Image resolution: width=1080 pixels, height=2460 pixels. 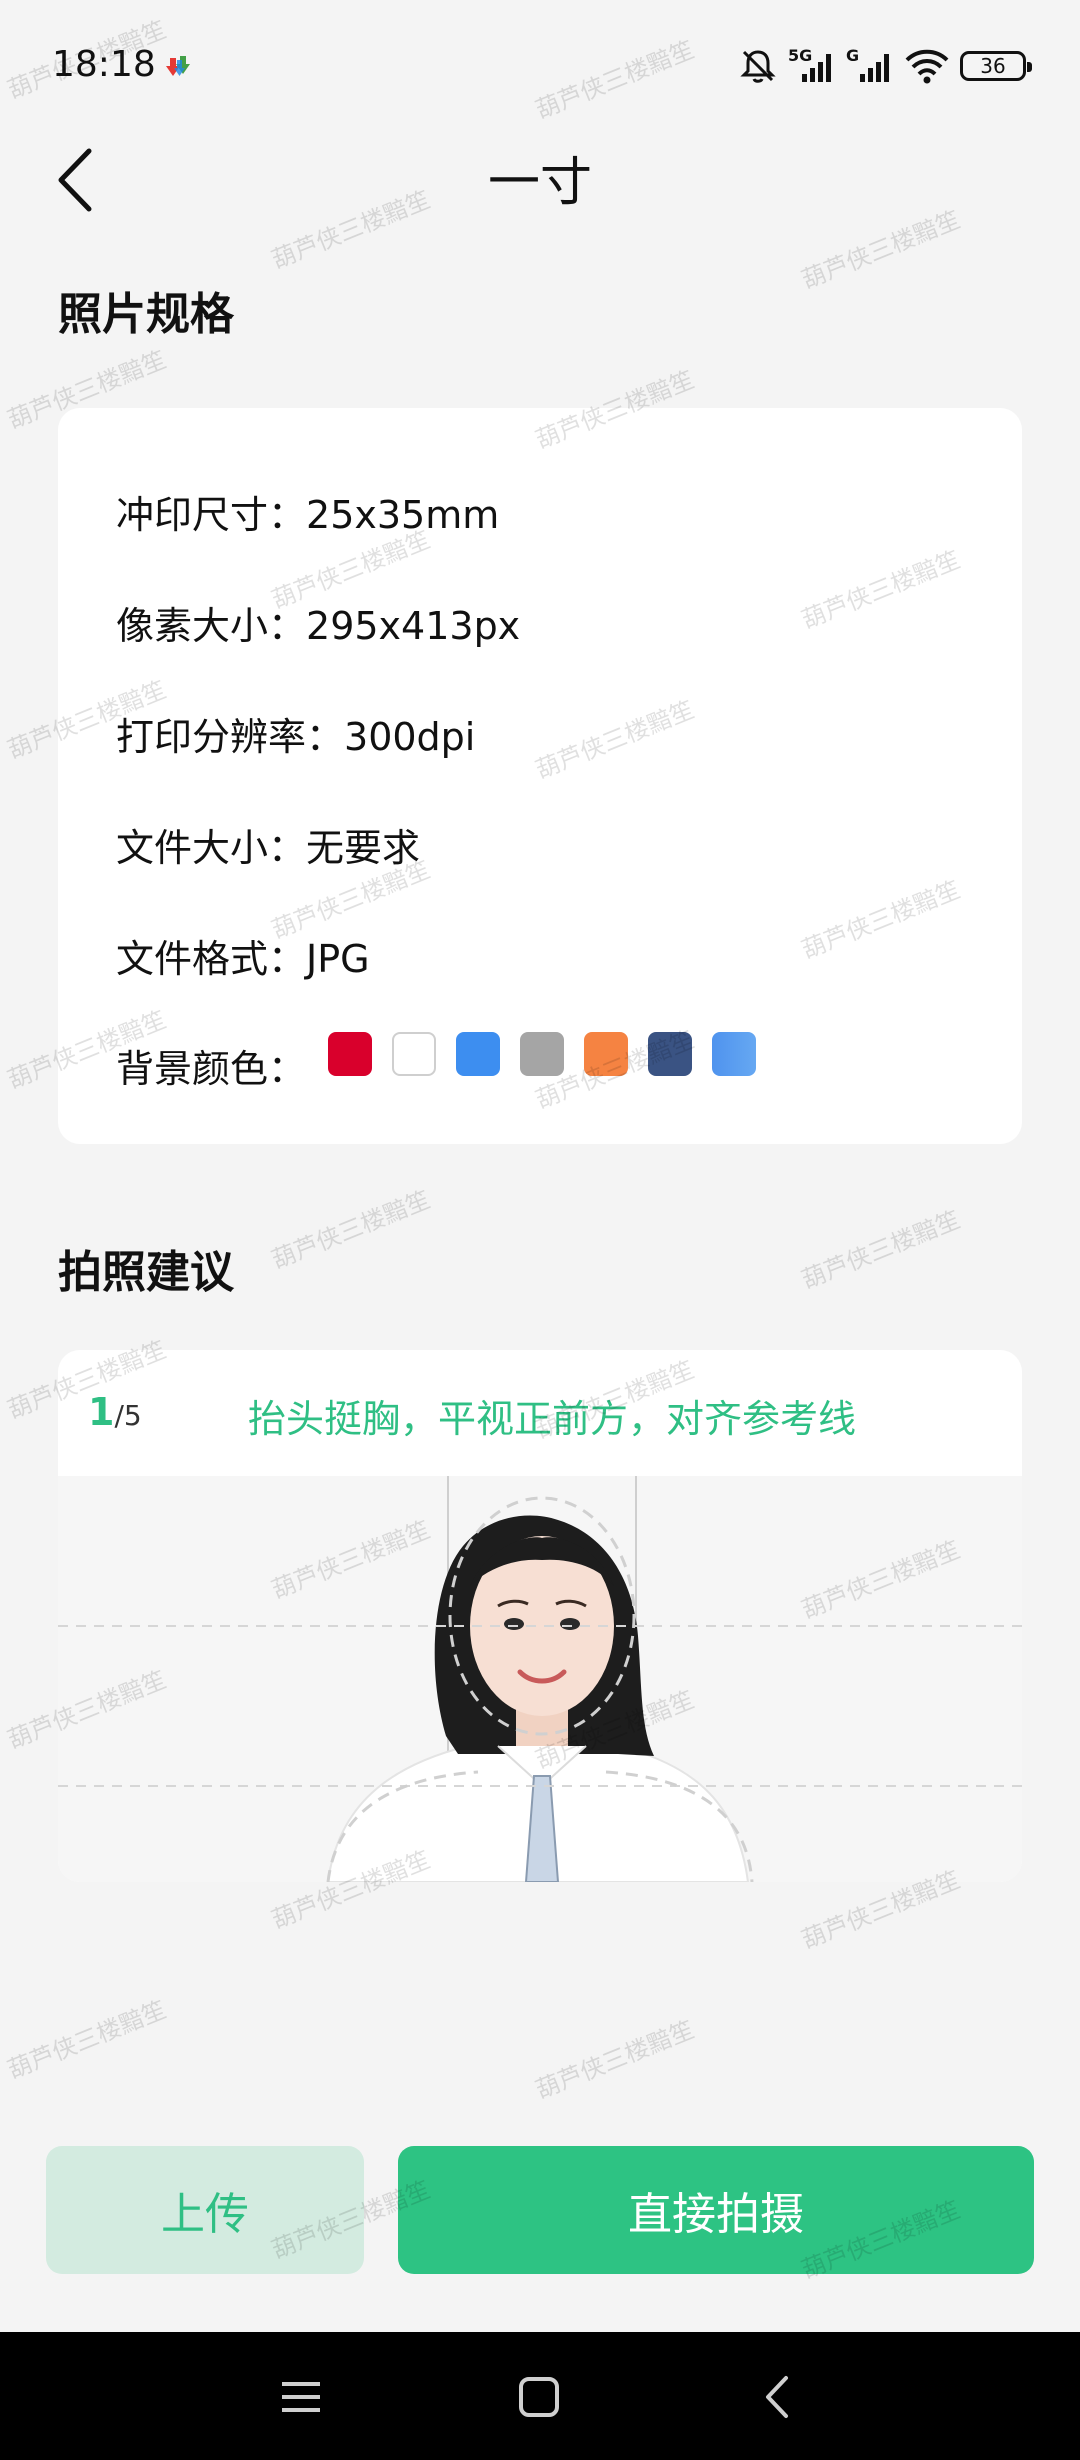 What do you see at coordinates (338, 959) in the screenshot?
I see `spec-value: JPG` at bounding box center [338, 959].